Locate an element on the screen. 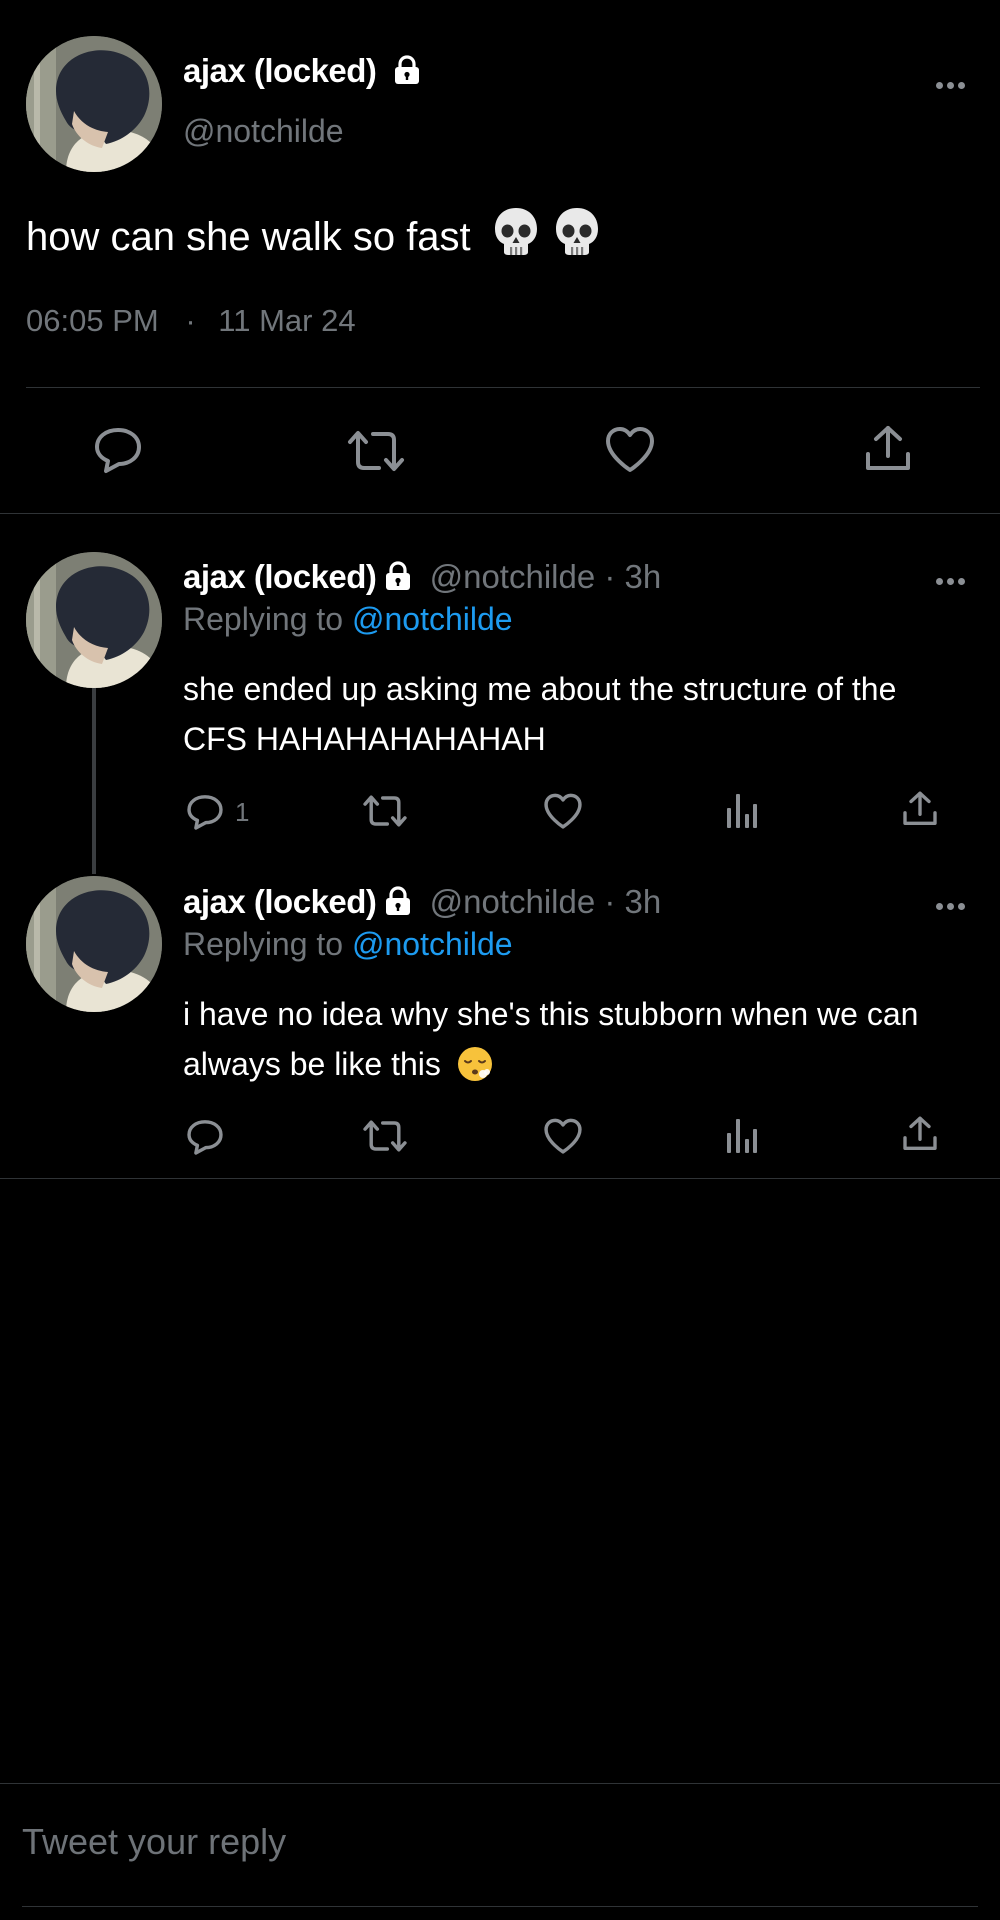 The height and width of the screenshot is (1920, 1000). tweet-timestamp: 06:05 PM · 11 Mar 24 is located at coordinates (191, 321).